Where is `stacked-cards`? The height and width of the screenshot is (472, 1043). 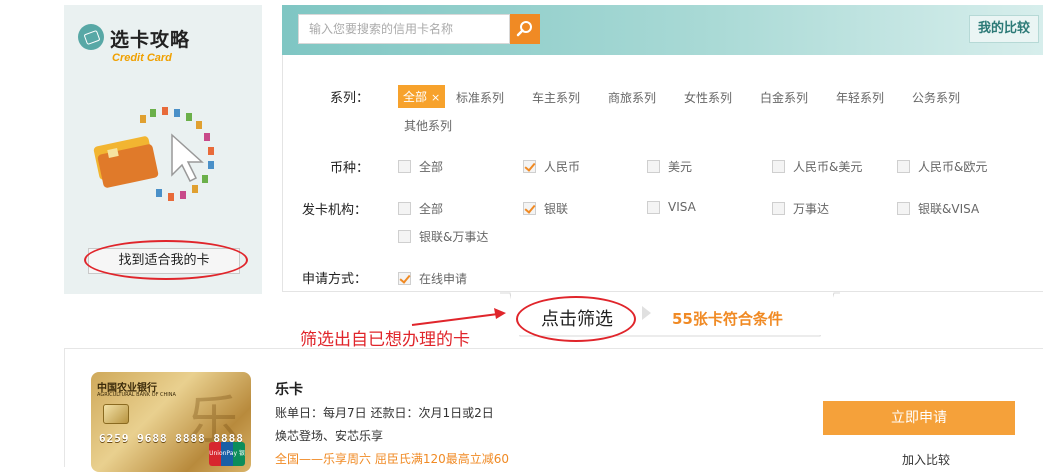
stacked-cards is located at coordinates (126, 162).